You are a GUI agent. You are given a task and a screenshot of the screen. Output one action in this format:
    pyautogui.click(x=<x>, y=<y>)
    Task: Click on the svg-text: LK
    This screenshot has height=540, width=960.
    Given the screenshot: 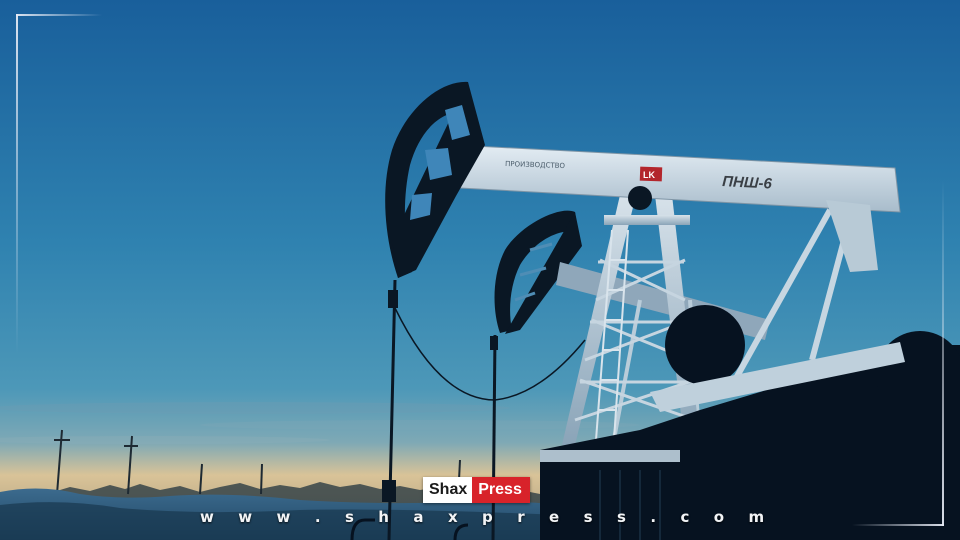 What is the action you would take?
    pyautogui.click(x=649, y=175)
    